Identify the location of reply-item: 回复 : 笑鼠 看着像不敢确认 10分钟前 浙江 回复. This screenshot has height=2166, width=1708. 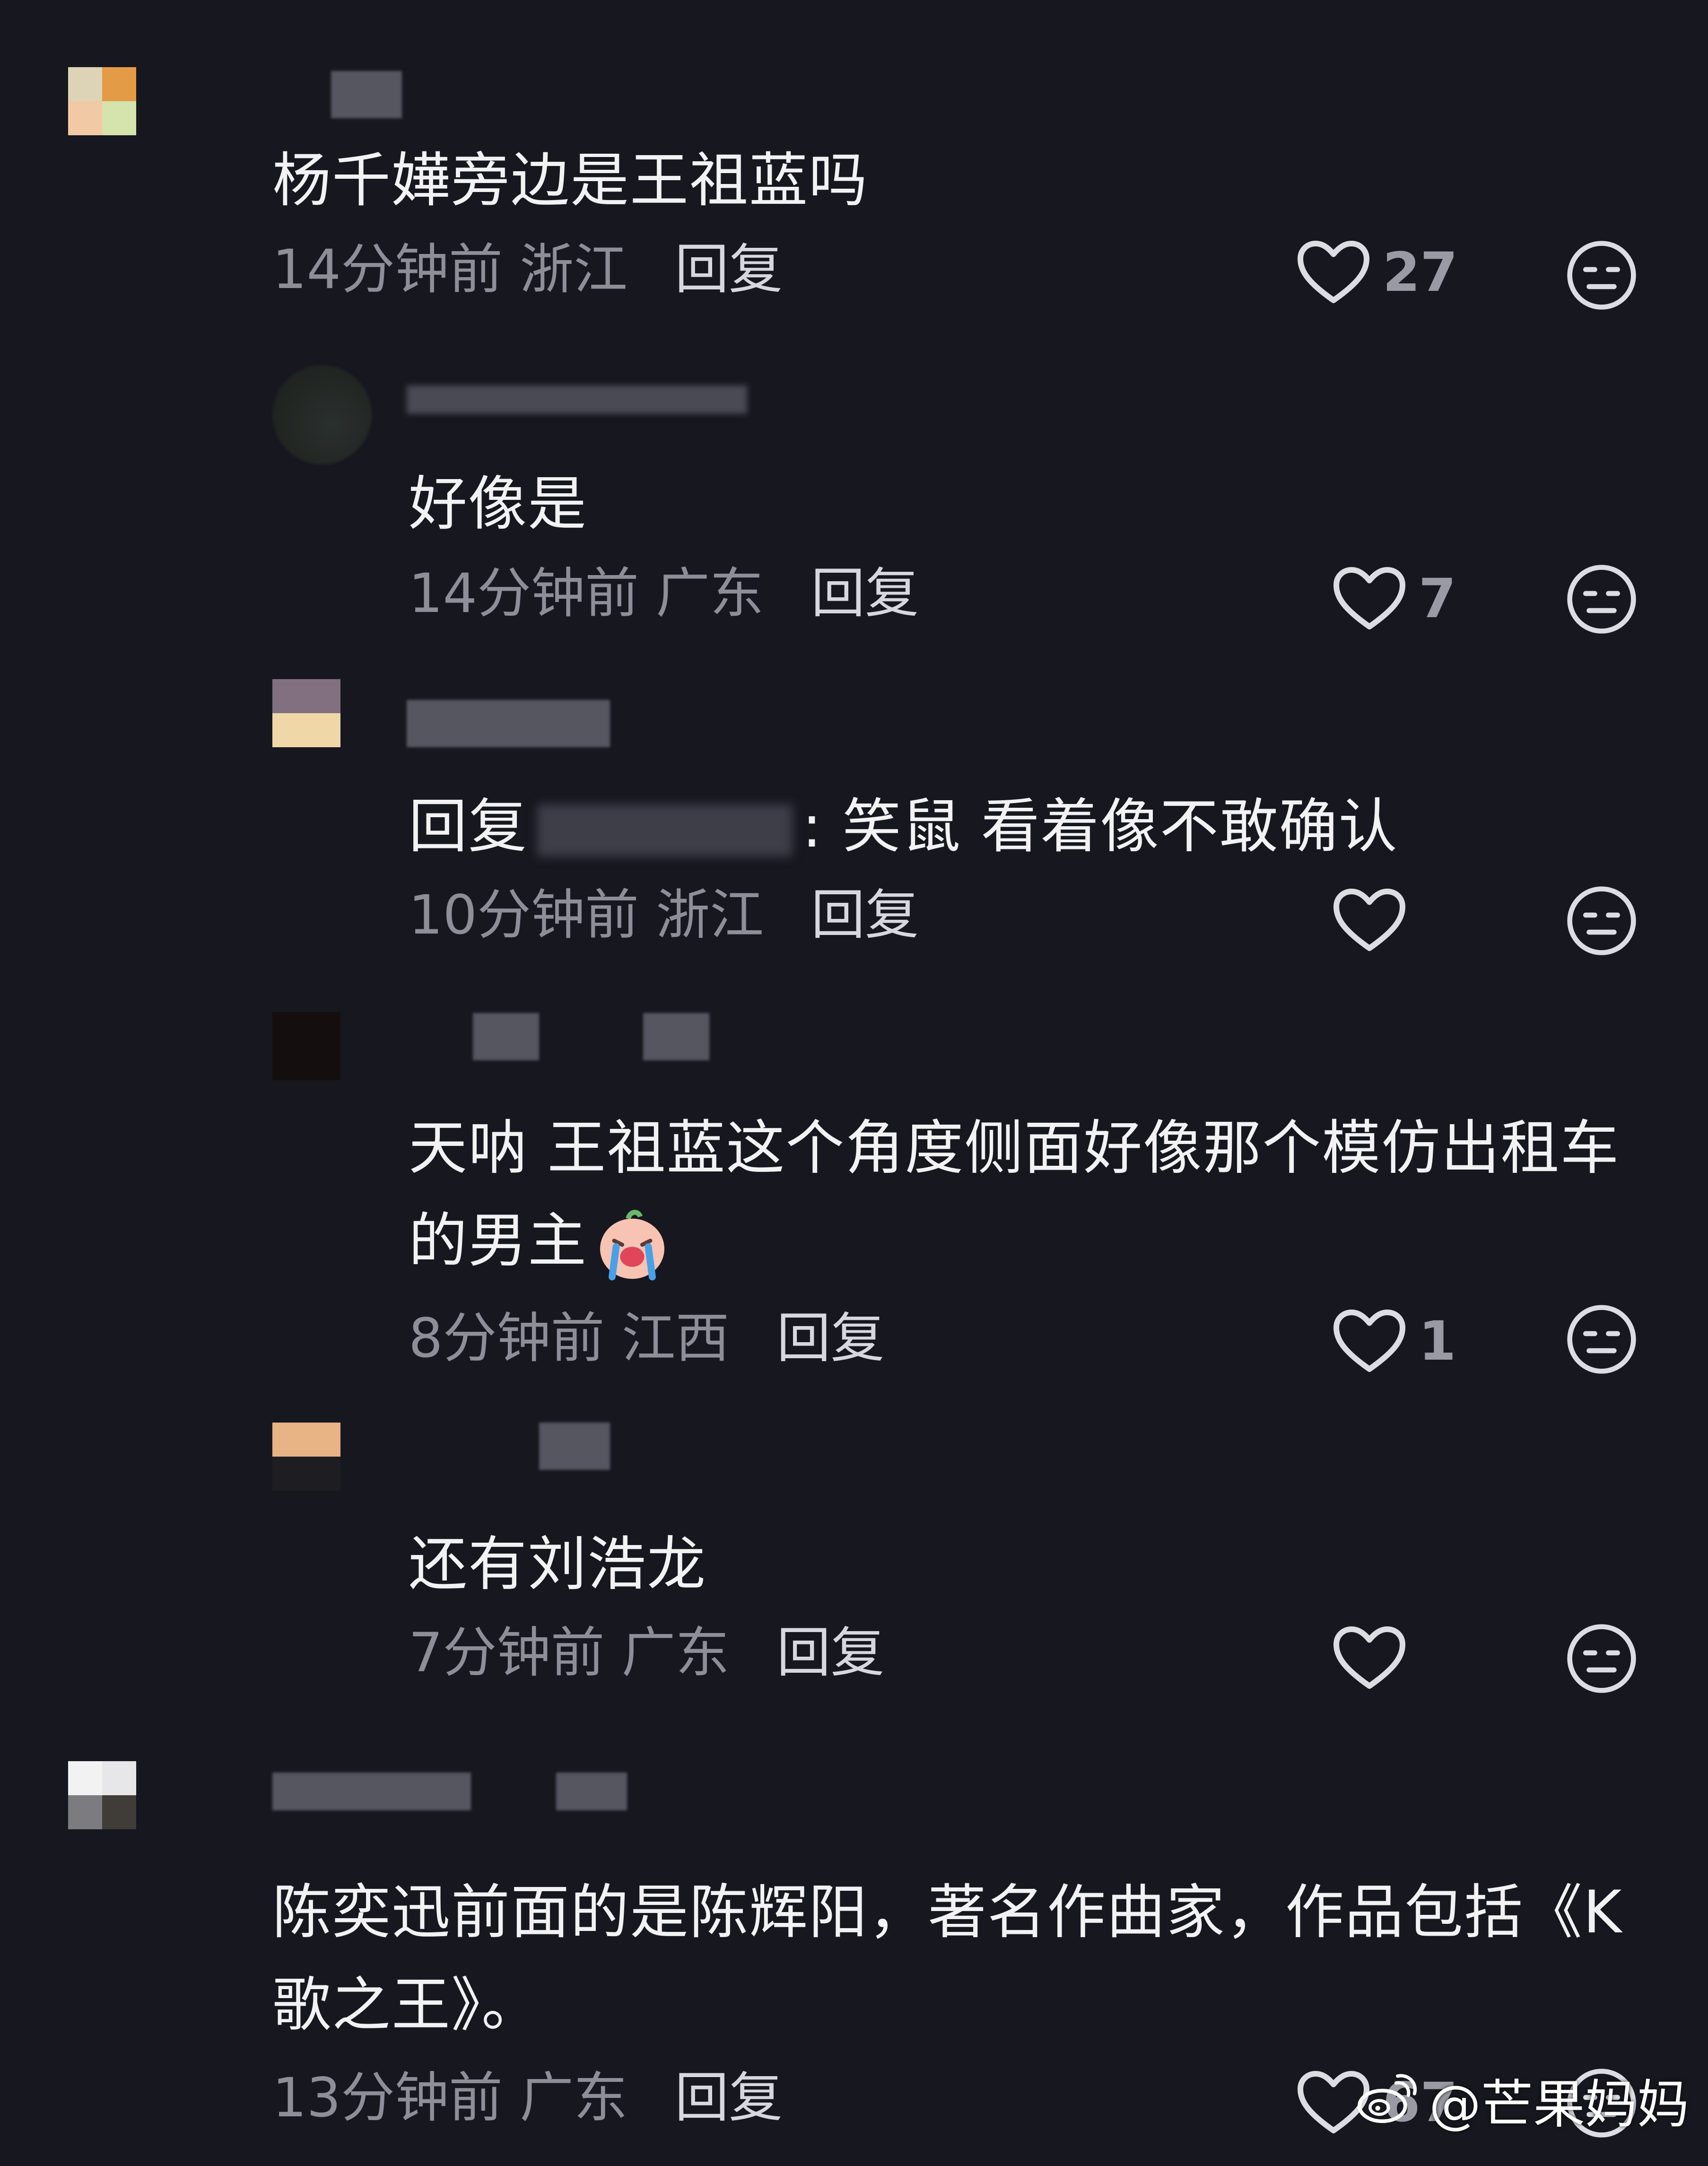
(854, 823).